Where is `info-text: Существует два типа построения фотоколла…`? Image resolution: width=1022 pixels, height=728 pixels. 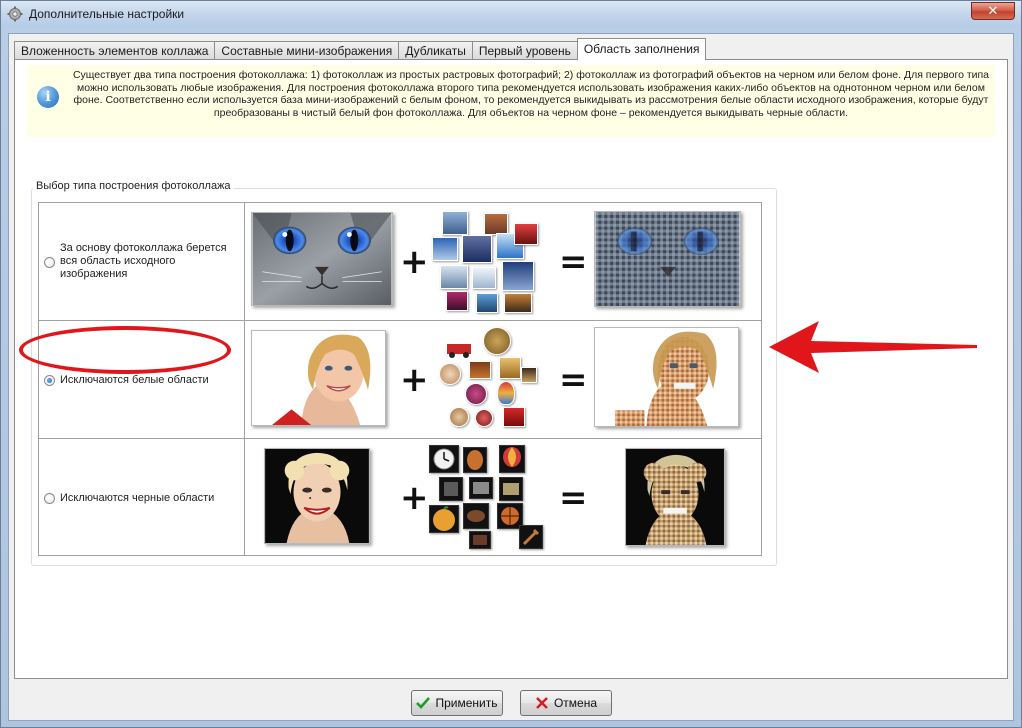 info-text: Существует два типа построения фотоколла… is located at coordinates (531, 94).